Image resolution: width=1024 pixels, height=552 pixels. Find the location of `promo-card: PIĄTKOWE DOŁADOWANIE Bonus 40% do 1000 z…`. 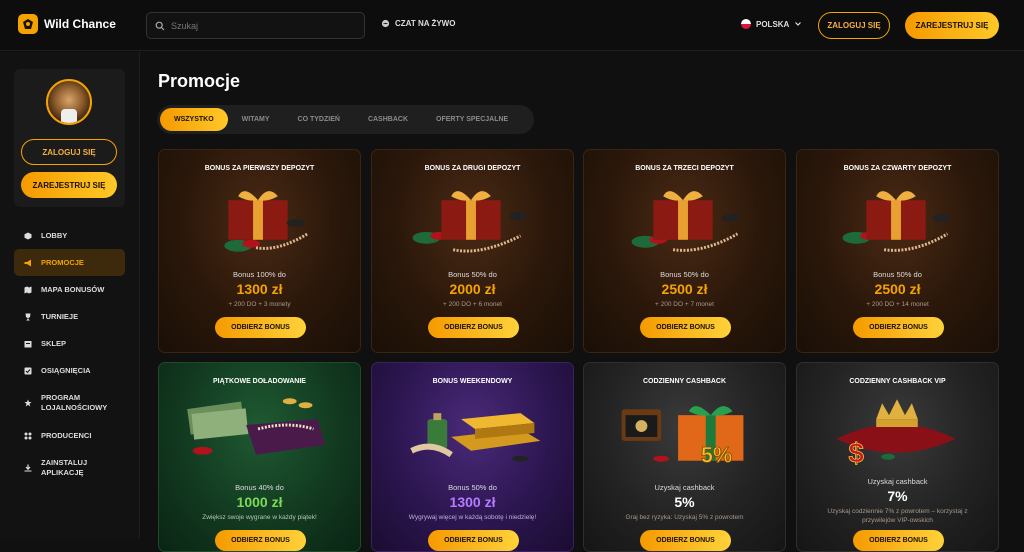

promo-card: PIĄTKOWE DOŁADOWANIE Bonus 40% do 1000 z… is located at coordinates (259, 457).